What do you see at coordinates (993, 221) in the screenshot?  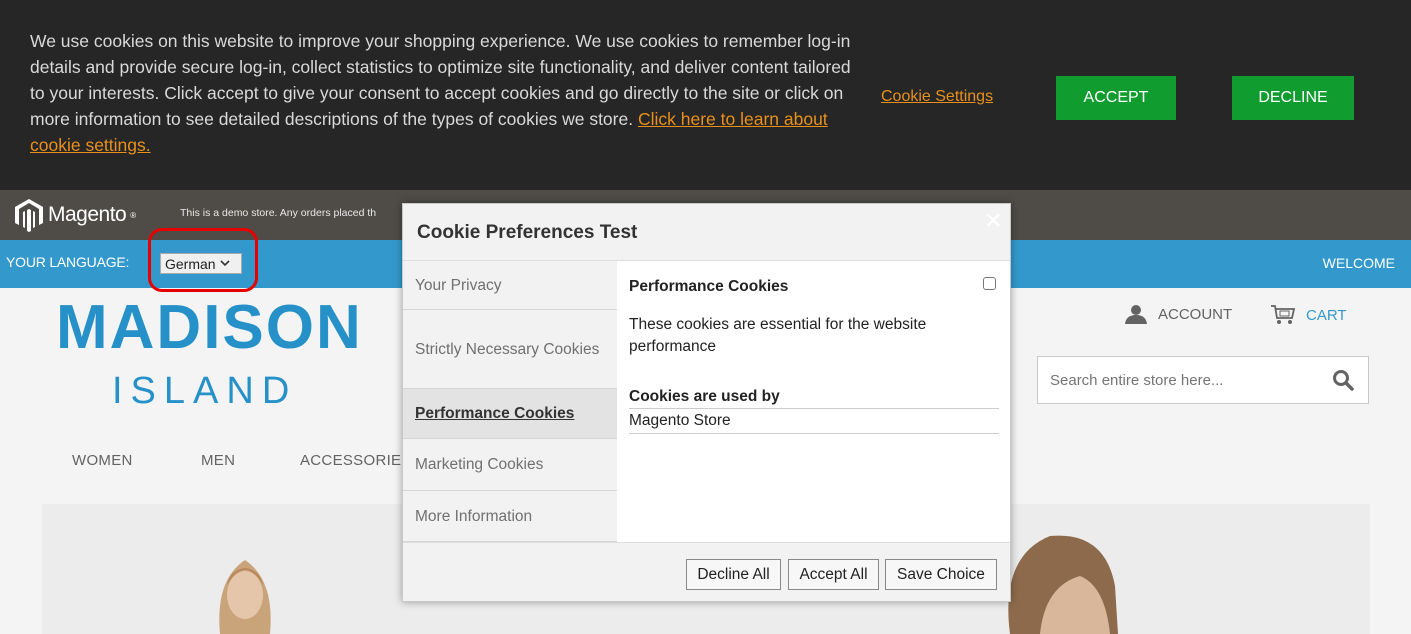 I see `close-icon: ×` at bounding box center [993, 221].